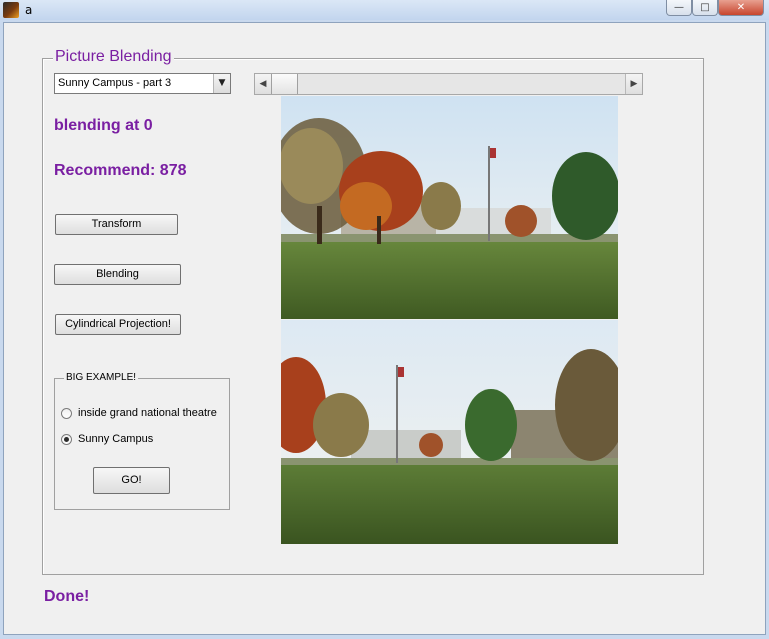  What do you see at coordinates (116, 439) in the screenshot?
I see `radio-label: Sunny Campus` at bounding box center [116, 439].